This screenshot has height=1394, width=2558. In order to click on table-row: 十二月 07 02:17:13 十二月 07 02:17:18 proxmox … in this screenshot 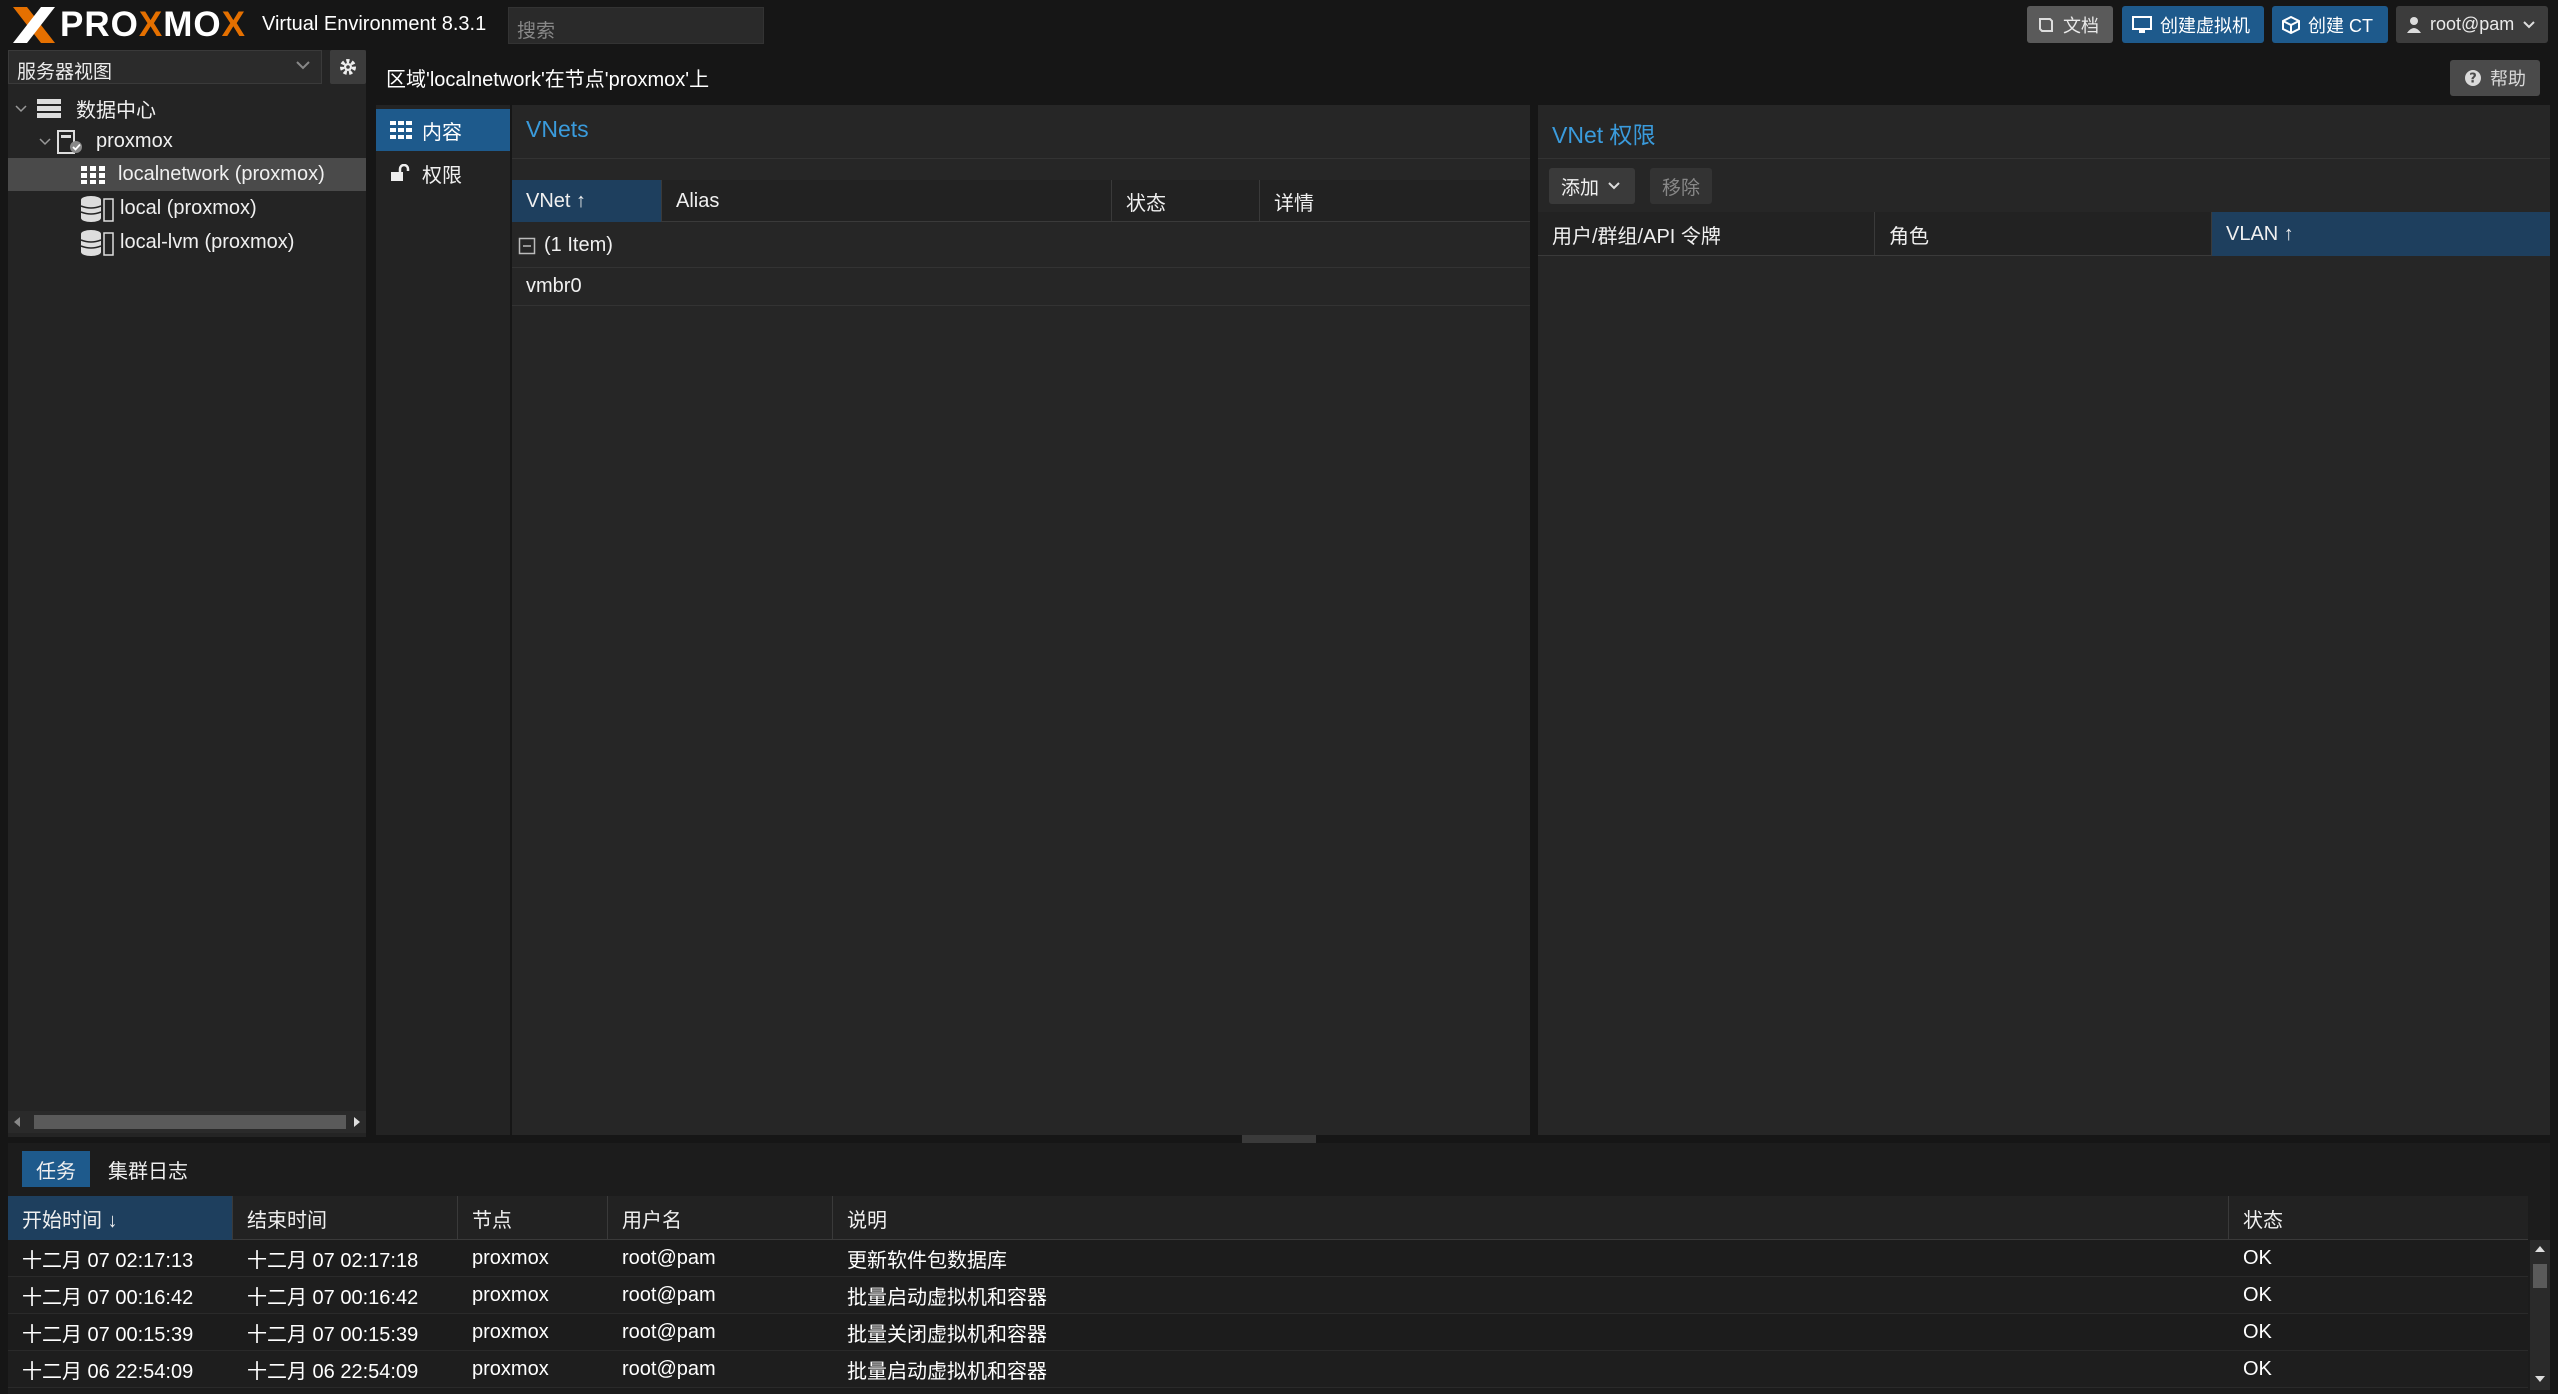, I will do `click(1268, 1258)`.